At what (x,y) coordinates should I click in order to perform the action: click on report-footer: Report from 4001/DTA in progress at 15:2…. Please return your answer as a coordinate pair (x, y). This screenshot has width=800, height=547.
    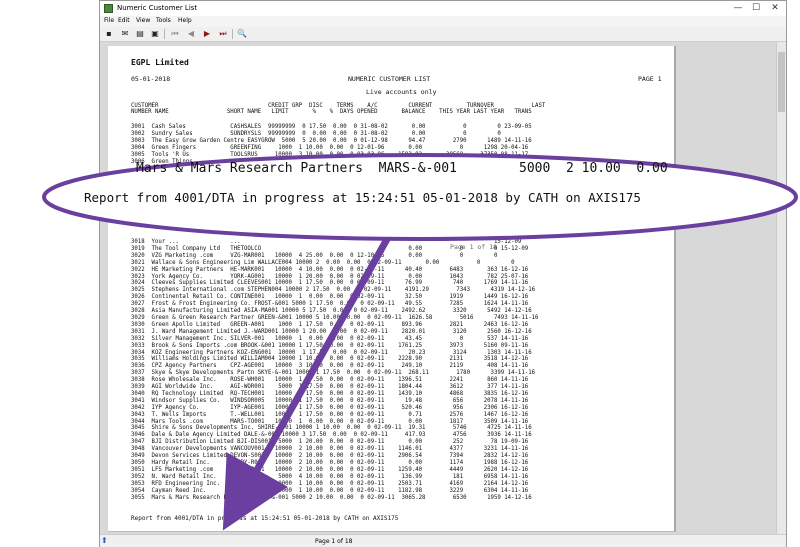
    Looking at the image, I should click on (265, 518).